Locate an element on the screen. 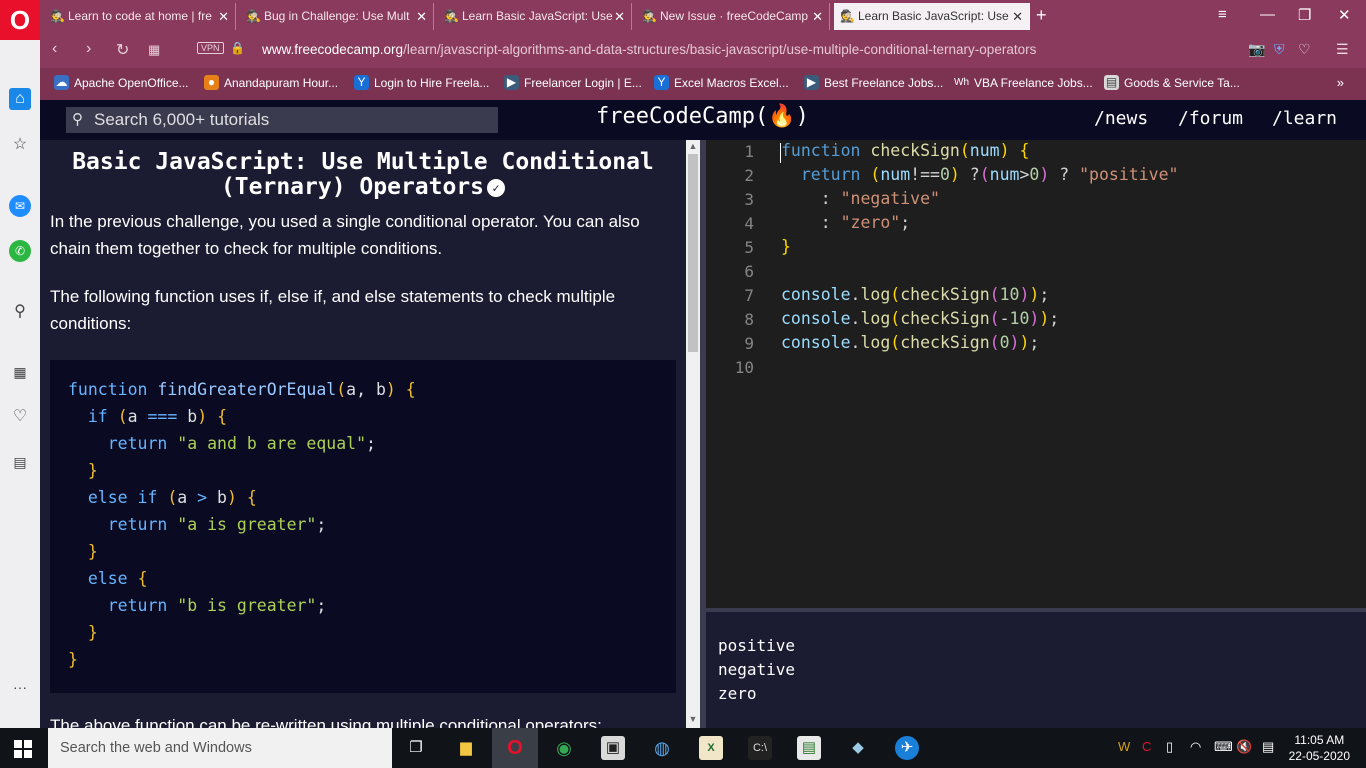 The image size is (1366, 768). nav-learn-link: /learn is located at coordinates (1304, 118).